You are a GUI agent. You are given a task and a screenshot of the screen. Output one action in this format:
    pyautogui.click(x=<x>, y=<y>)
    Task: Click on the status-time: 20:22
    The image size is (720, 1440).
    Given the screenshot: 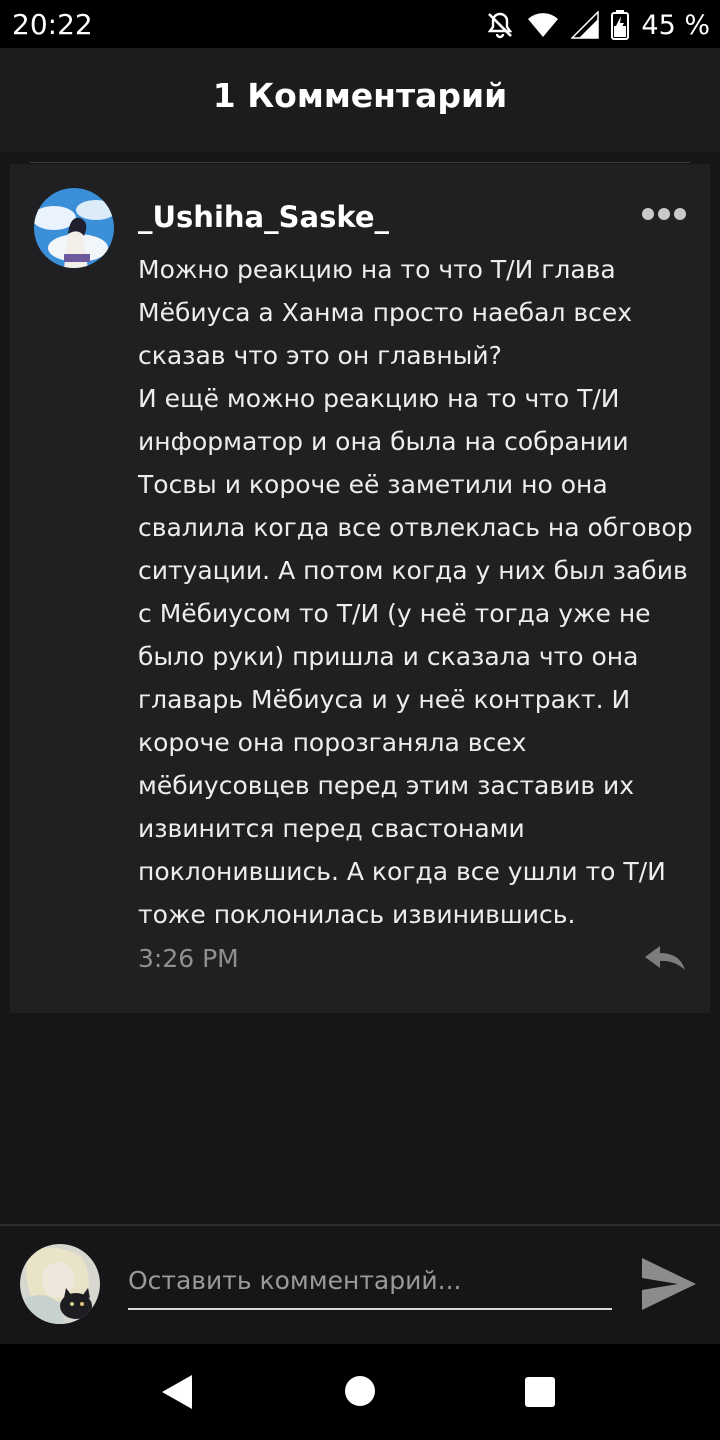 What is the action you would take?
    pyautogui.click(x=52, y=24)
    